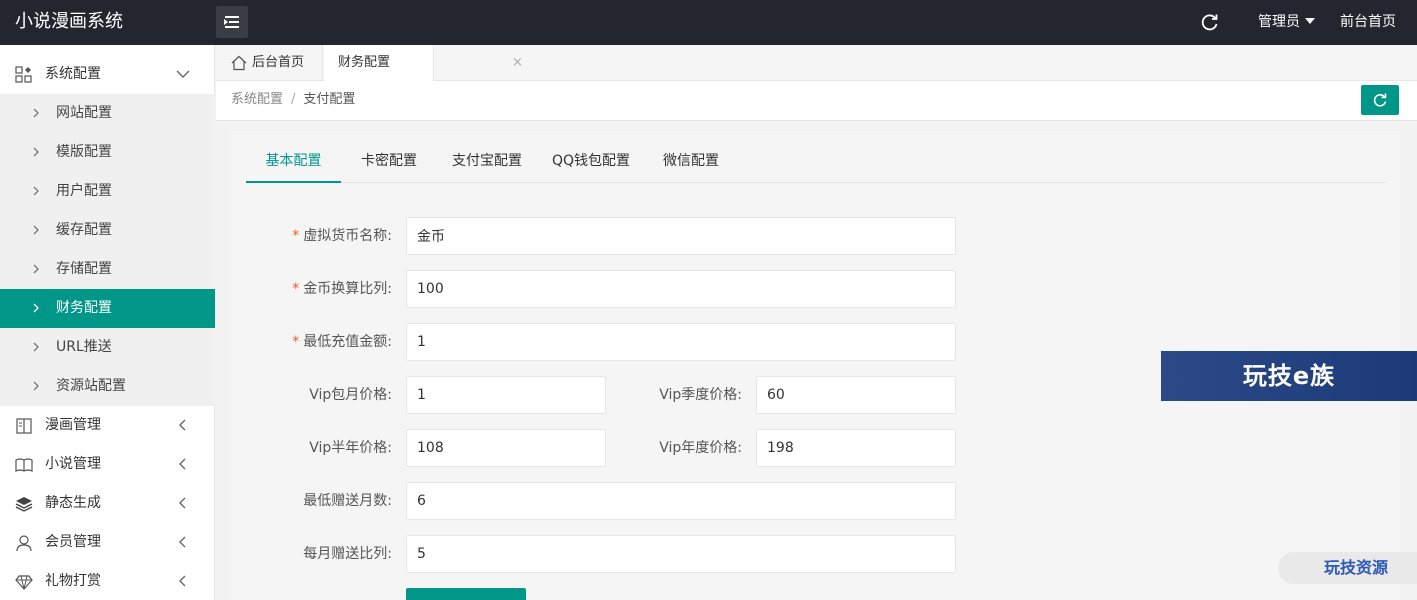 This screenshot has height=600, width=1417. I want to click on breadcrumb: 系统配置 / 支付配置, so click(293, 101).